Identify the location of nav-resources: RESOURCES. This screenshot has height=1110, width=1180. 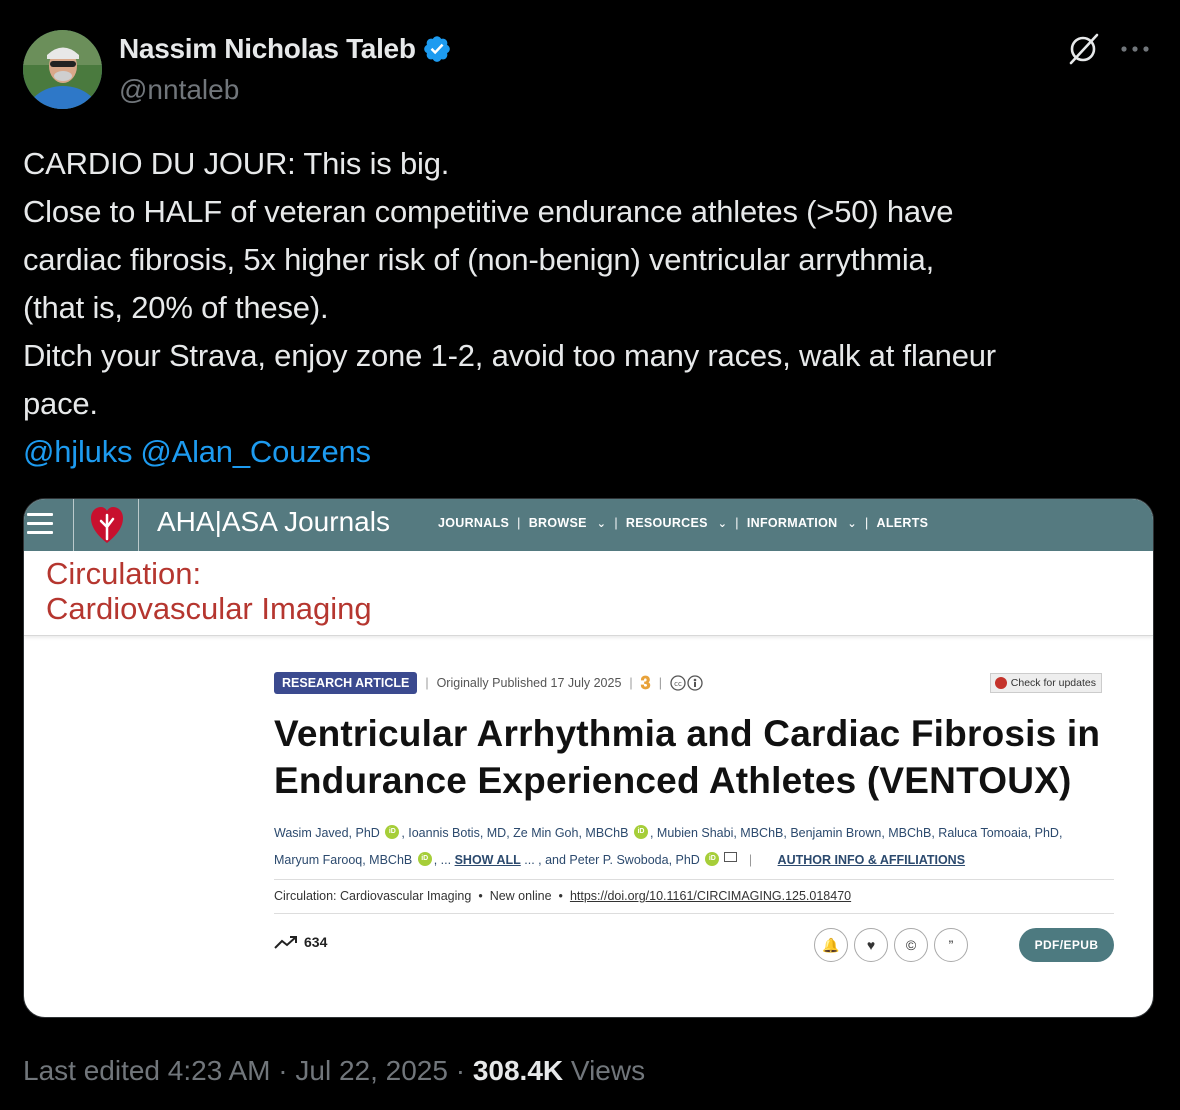
(666, 523).